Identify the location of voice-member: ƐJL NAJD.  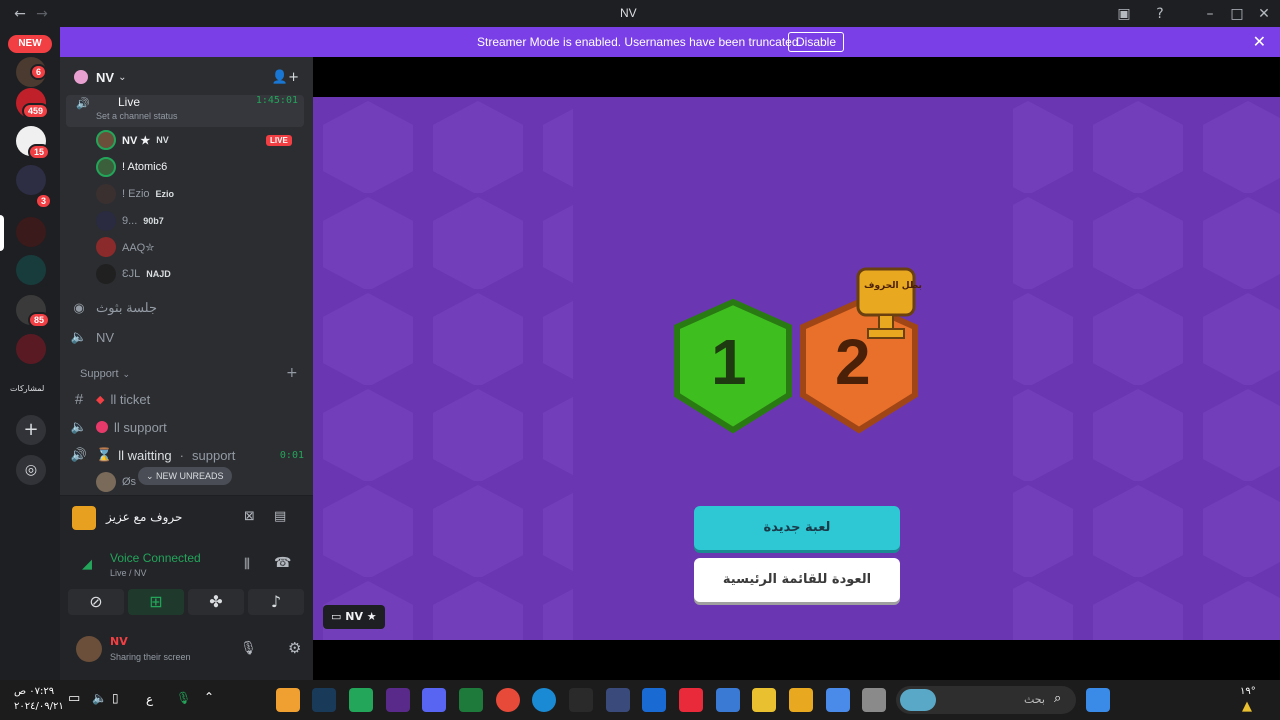
(133, 274).